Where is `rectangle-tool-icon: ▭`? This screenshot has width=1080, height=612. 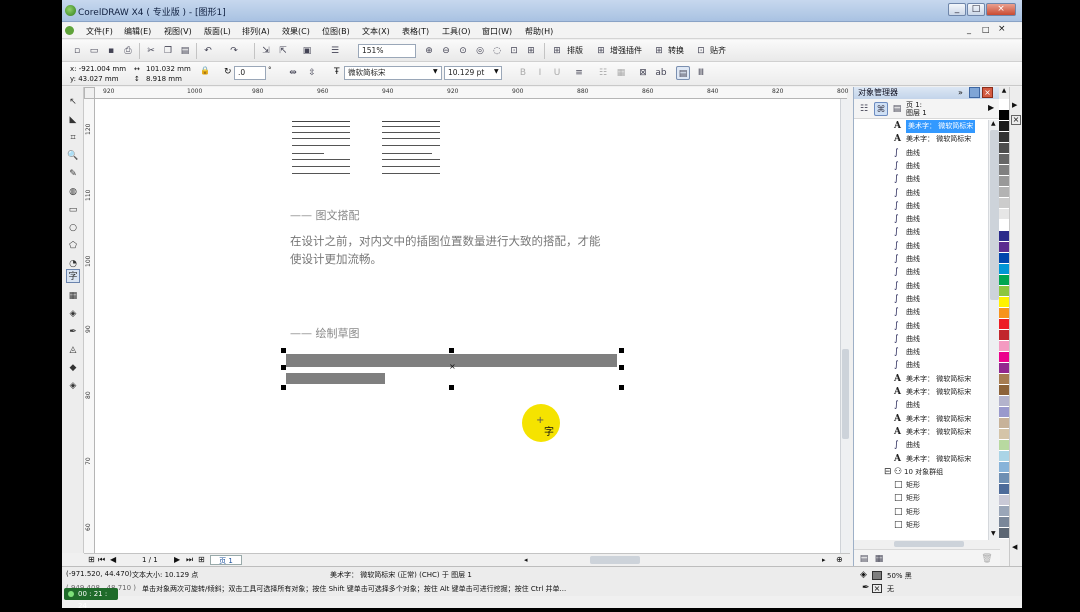
rectangle-tool-icon: ▭ is located at coordinates (73, 210).